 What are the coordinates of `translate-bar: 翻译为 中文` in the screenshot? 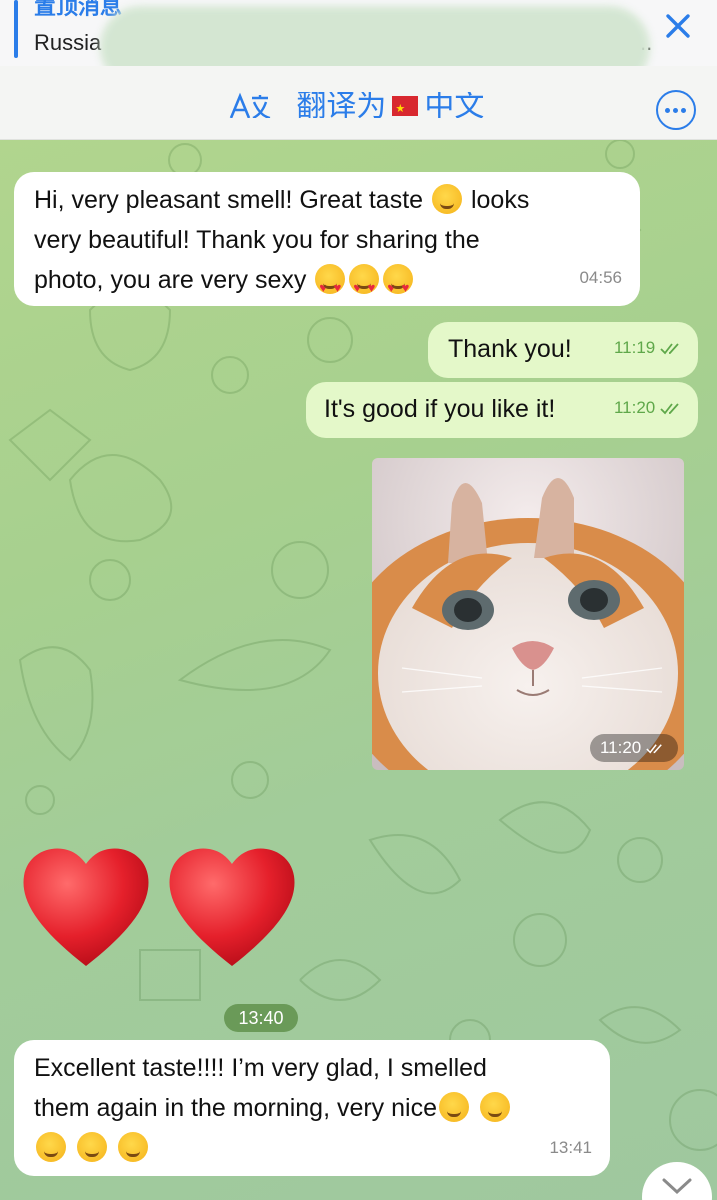 It's located at (358, 103).